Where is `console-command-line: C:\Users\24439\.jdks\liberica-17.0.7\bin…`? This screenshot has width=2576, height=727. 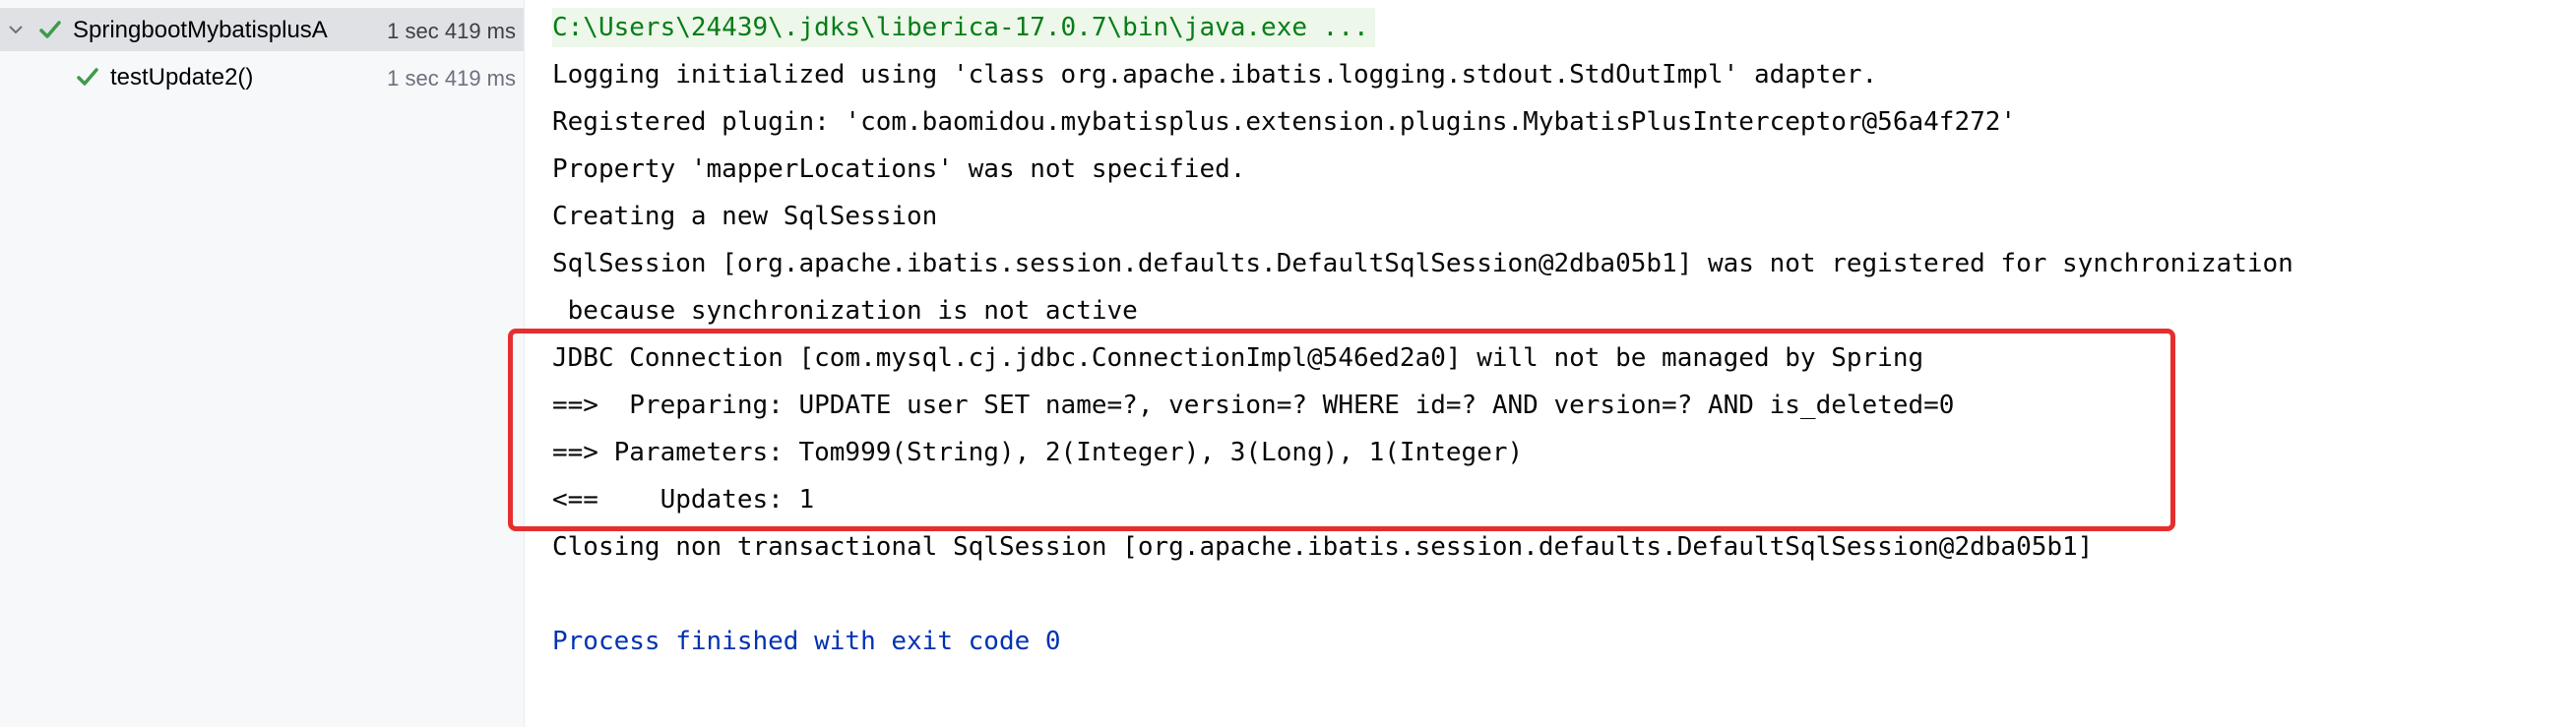 console-command-line: C:\Users\24439\.jdks\liberica-17.0.7\bin… is located at coordinates (963, 27).